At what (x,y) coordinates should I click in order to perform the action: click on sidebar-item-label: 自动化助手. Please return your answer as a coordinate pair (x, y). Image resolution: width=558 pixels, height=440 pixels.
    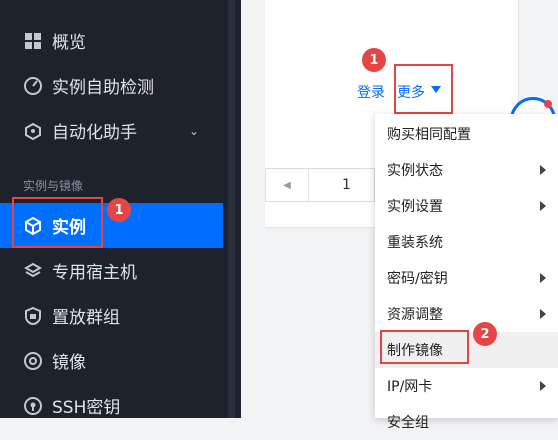
    Looking at the image, I should click on (94, 133).